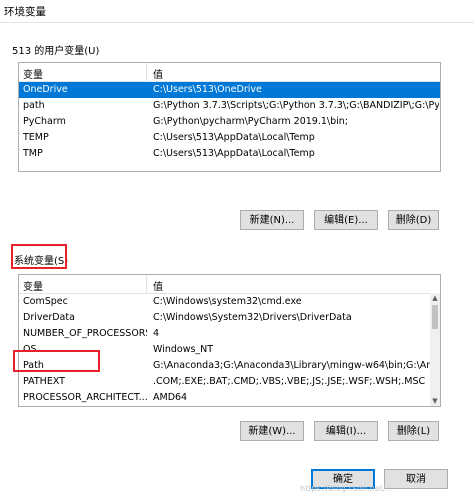 The image size is (474, 500). I want to click on highlight-box-path-row, so click(56, 361).